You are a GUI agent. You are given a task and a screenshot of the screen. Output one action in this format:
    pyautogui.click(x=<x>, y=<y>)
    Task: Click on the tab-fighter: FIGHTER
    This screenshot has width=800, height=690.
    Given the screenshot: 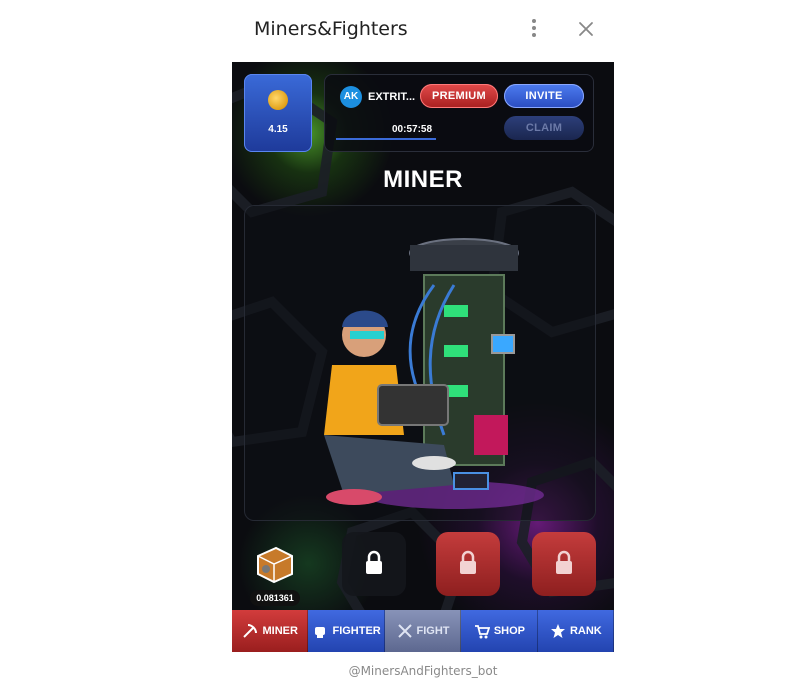 What is the action you would take?
    pyautogui.click(x=346, y=631)
    